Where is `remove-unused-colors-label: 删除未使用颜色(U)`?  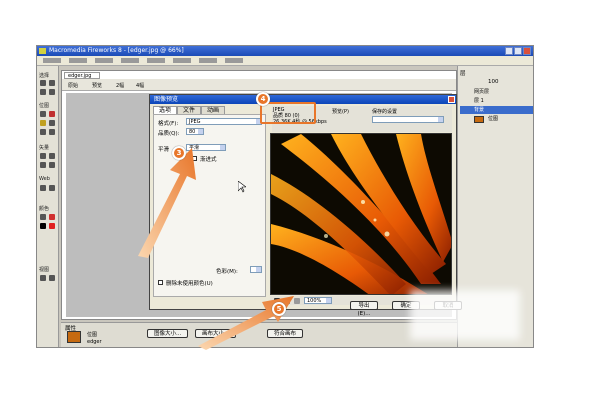 remove-unused-colors-label: 删除未使用颜色(U) is located at coordinates (189, 284).